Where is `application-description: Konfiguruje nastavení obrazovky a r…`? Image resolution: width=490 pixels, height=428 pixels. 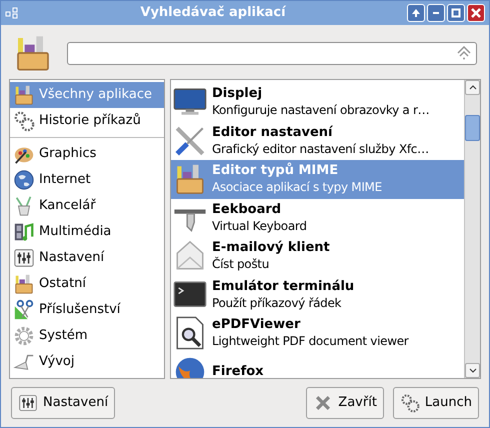 application-description: Konfiguruje nastavení obrazovky a r… is located at coordinates (321, 110).